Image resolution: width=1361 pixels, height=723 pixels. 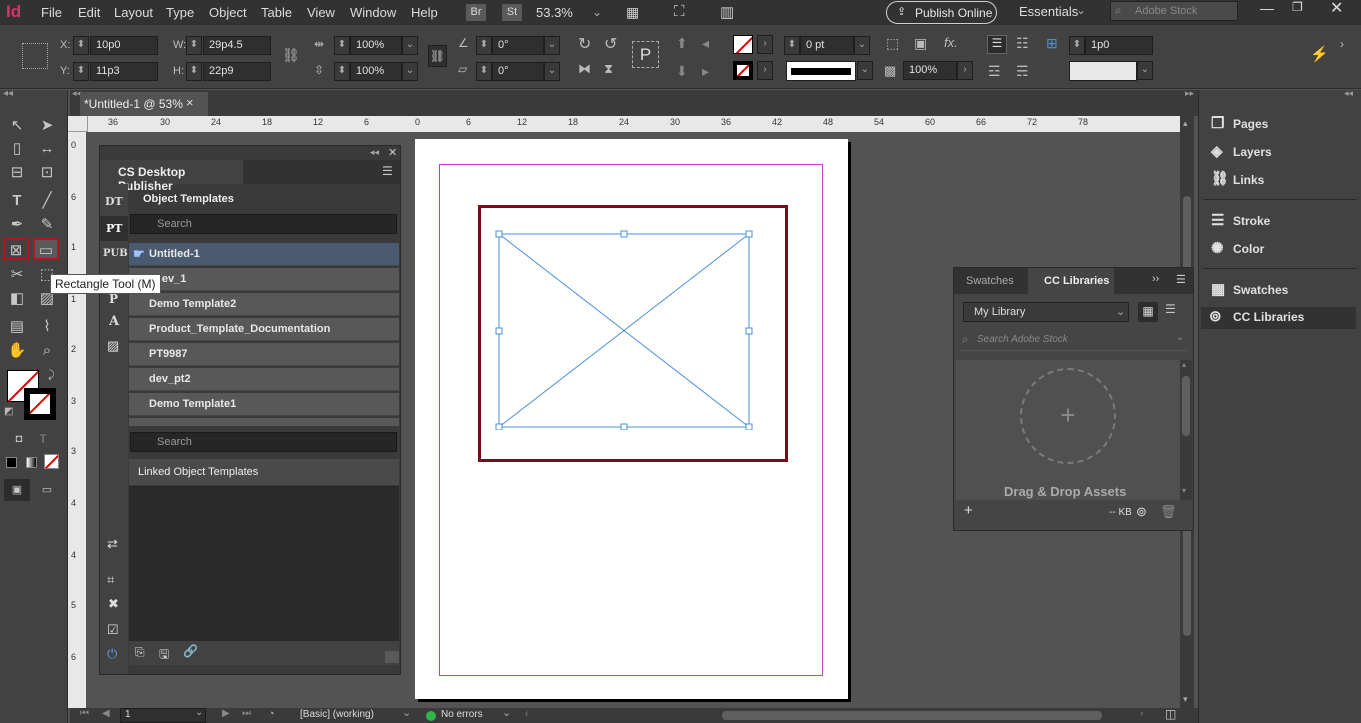 I want to click on workspace-dropdown-icon: ⌄, so click(x=1081, y=10).